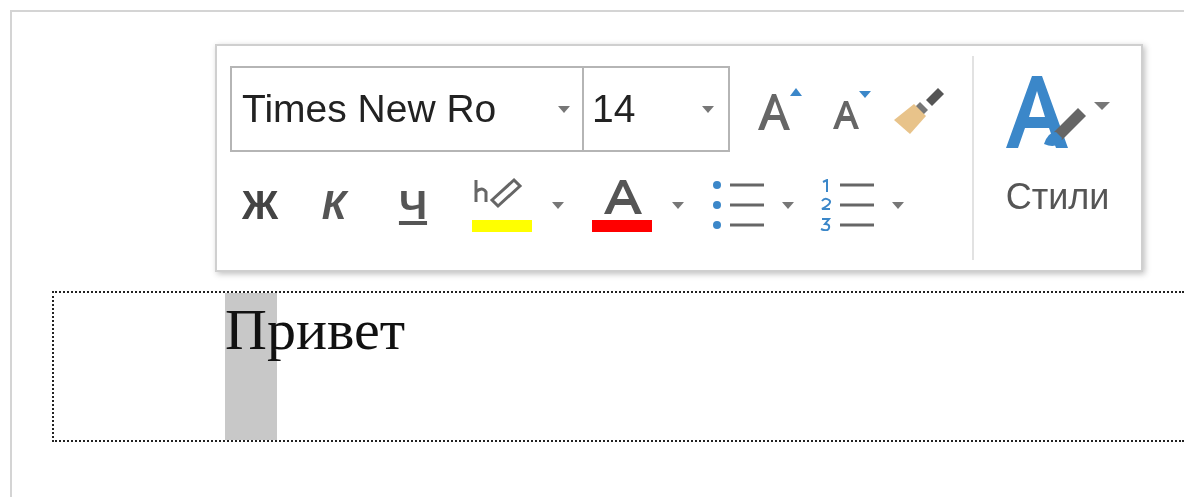 The height and width of the screenshot is (497, 1184). Describe the element at coordinates (848, 205) in the screenshot. I see `numbered-list-icon` at that location.